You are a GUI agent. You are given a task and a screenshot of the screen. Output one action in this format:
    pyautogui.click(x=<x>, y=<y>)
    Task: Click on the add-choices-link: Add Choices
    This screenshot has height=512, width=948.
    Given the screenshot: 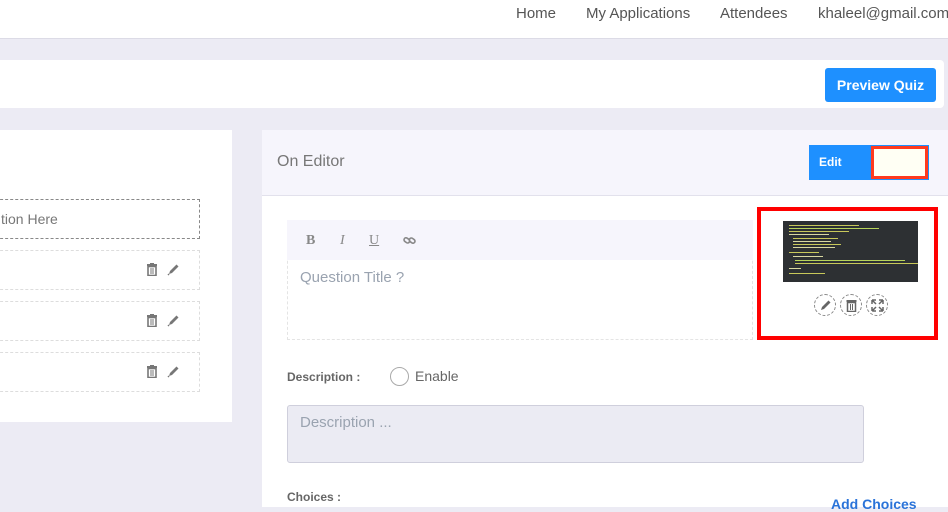 What is the action you would take?
    pyautogui.click(x=874, y=504)
    